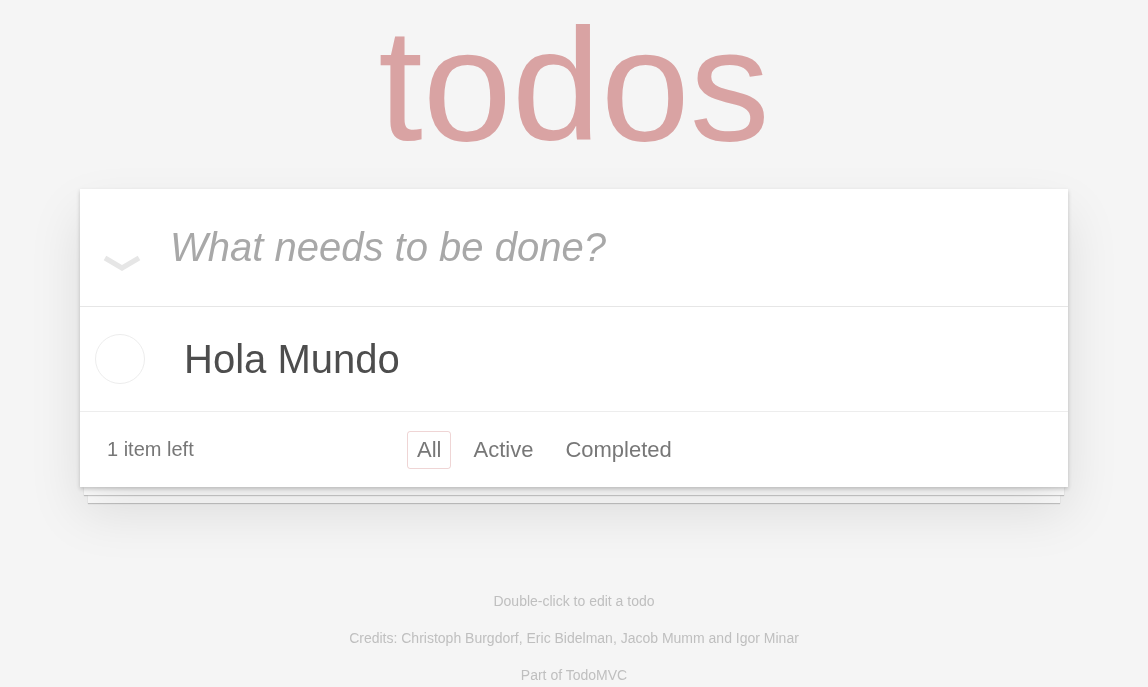 The height and width of the screenshot is (687, 1148). Describe the element at coordinates (503, 449) in the screenshot. I see `filter-link: Active` at that location.